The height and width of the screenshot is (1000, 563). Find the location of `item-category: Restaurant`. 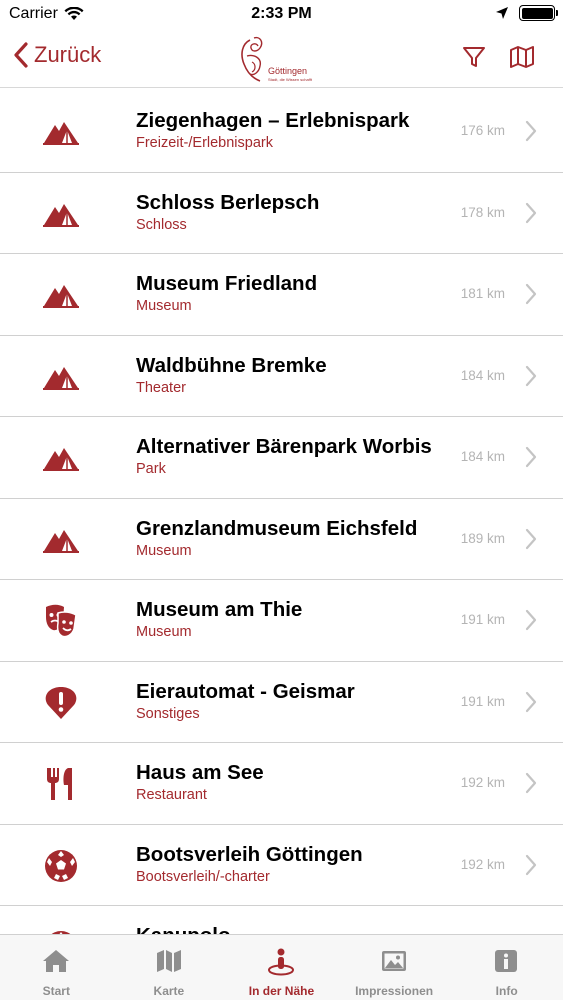

item-category: Restaurant is located at coordinates (171, 795).